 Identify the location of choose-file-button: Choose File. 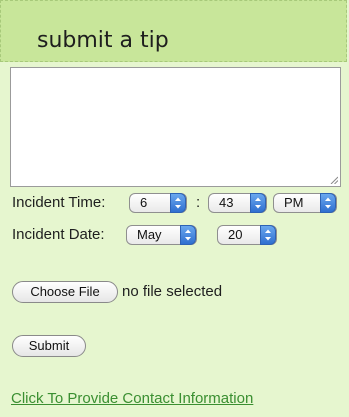
(65, 292).